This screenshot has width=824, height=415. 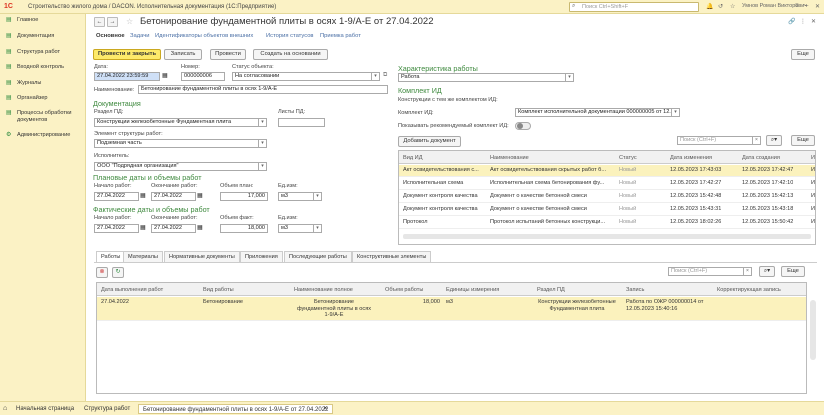 What do you see at coordinates (607, 236) in the screenshot?
I see `docs-horizontal-scrollbar` at bounding box center [607, 236].